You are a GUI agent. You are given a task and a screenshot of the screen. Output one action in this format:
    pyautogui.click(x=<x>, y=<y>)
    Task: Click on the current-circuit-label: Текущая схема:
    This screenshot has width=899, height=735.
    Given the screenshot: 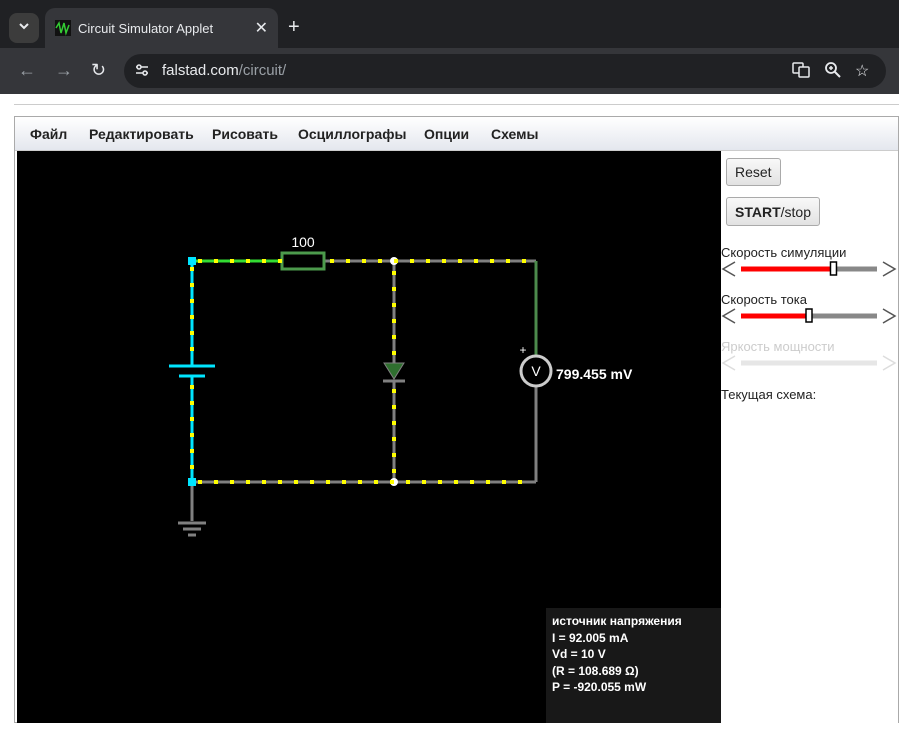 What is the action you would take?
    pyautogui.click(x=769, y=394)
    